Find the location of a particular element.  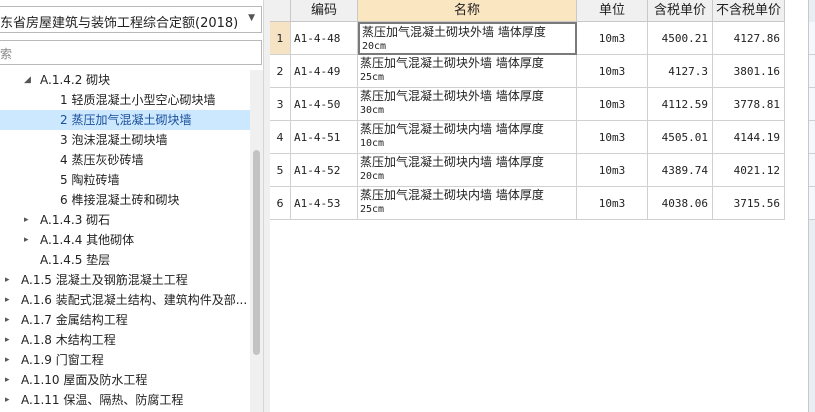

tree-scrollbar is located at coordinates (256, 241).